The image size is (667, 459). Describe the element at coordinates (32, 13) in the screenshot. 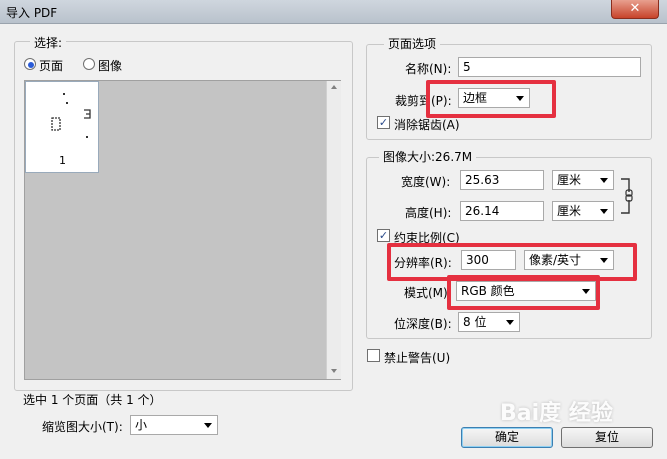

I see `window-title: 导入 PDF` at that location.